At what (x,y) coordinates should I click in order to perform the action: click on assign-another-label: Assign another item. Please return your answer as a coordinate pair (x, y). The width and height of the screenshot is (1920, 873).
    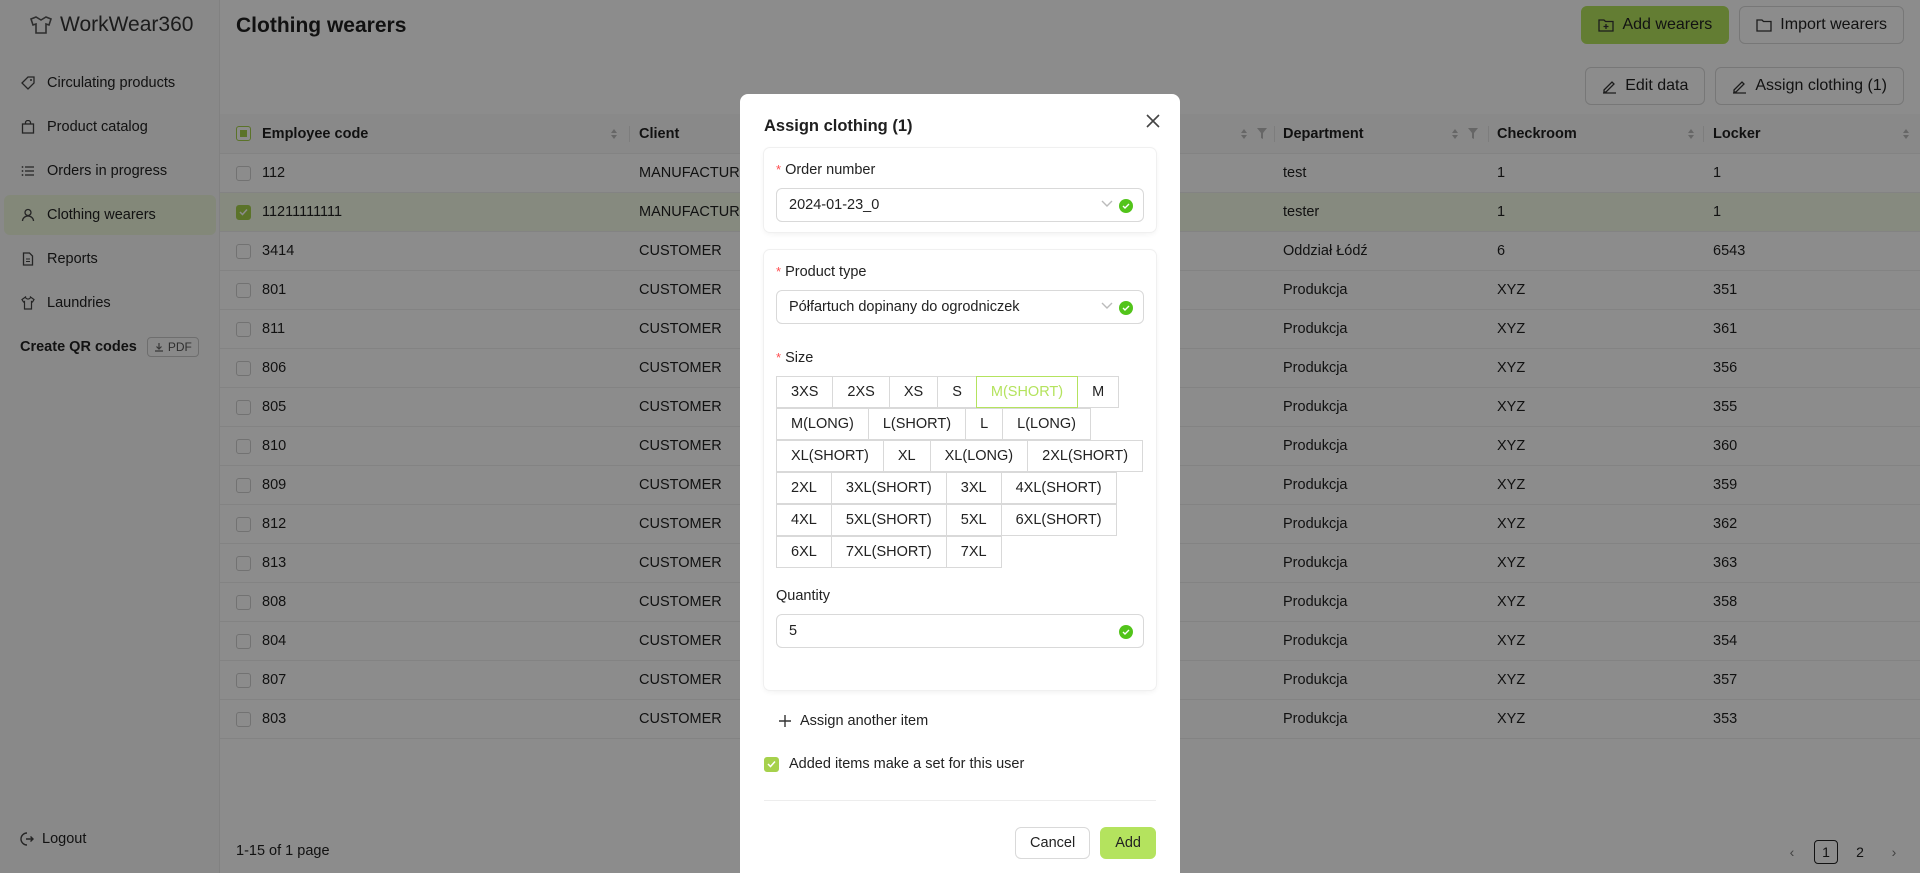
    Looking at the image, I should click on (864, 721).